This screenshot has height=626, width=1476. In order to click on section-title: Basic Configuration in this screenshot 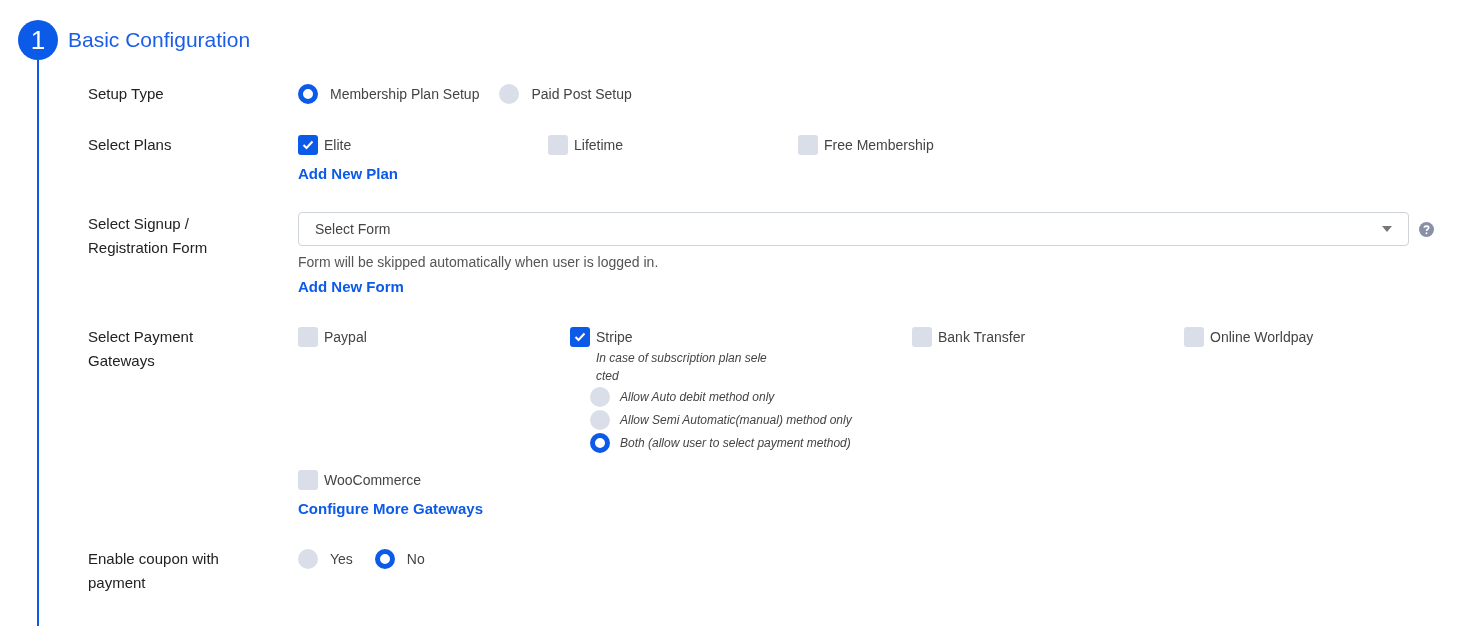, I will do `click(160, 40)`.